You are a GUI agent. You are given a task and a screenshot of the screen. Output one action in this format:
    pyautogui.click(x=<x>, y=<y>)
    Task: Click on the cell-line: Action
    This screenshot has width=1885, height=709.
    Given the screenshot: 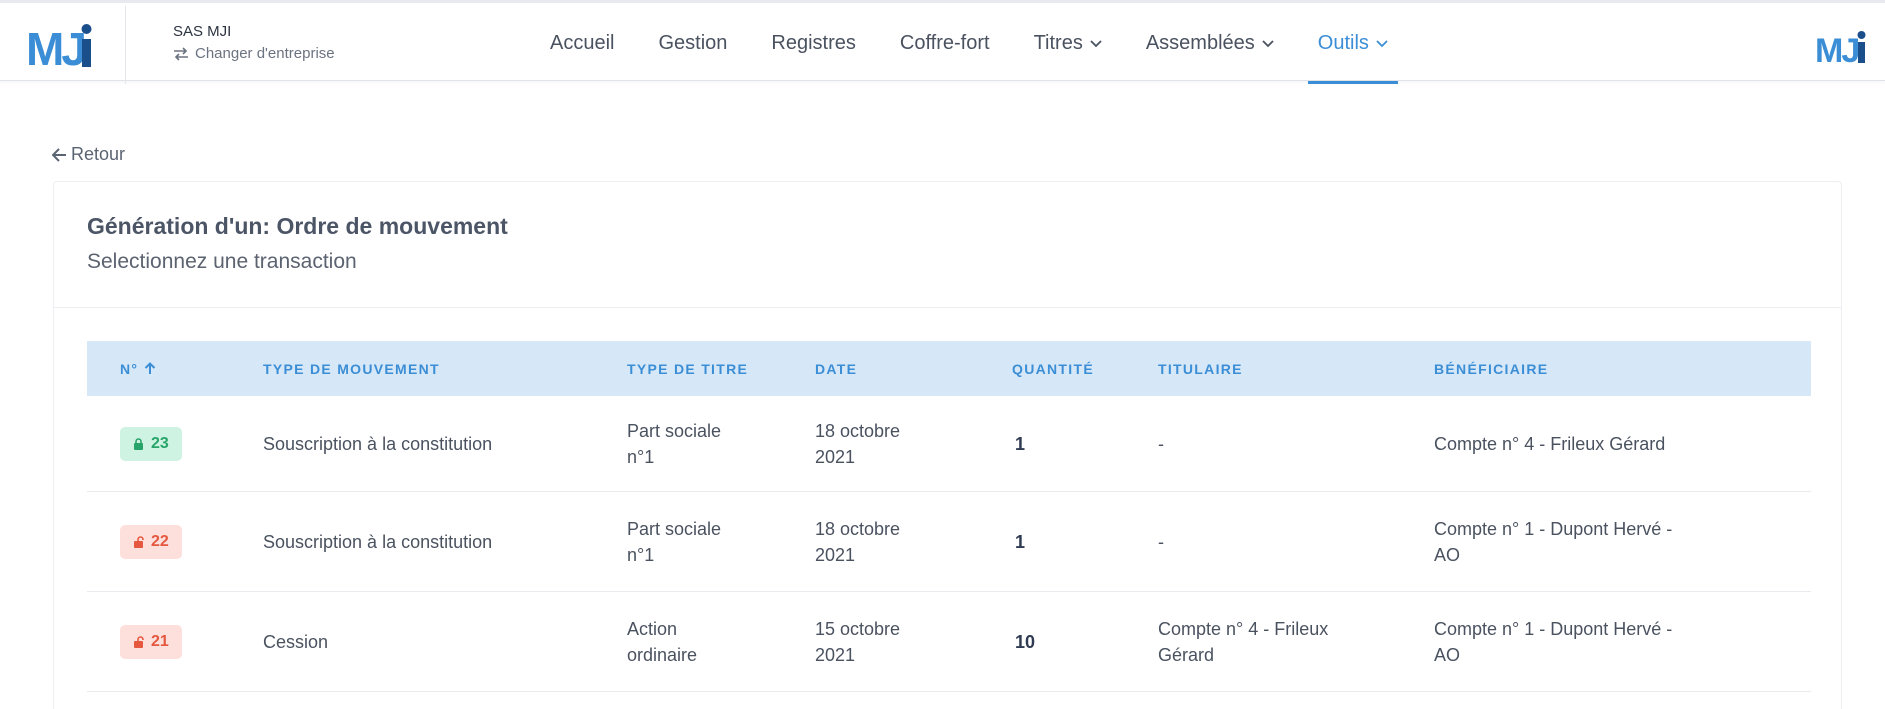 What is the action you would take?
    pyautogui.click(x=652, y=628)
    